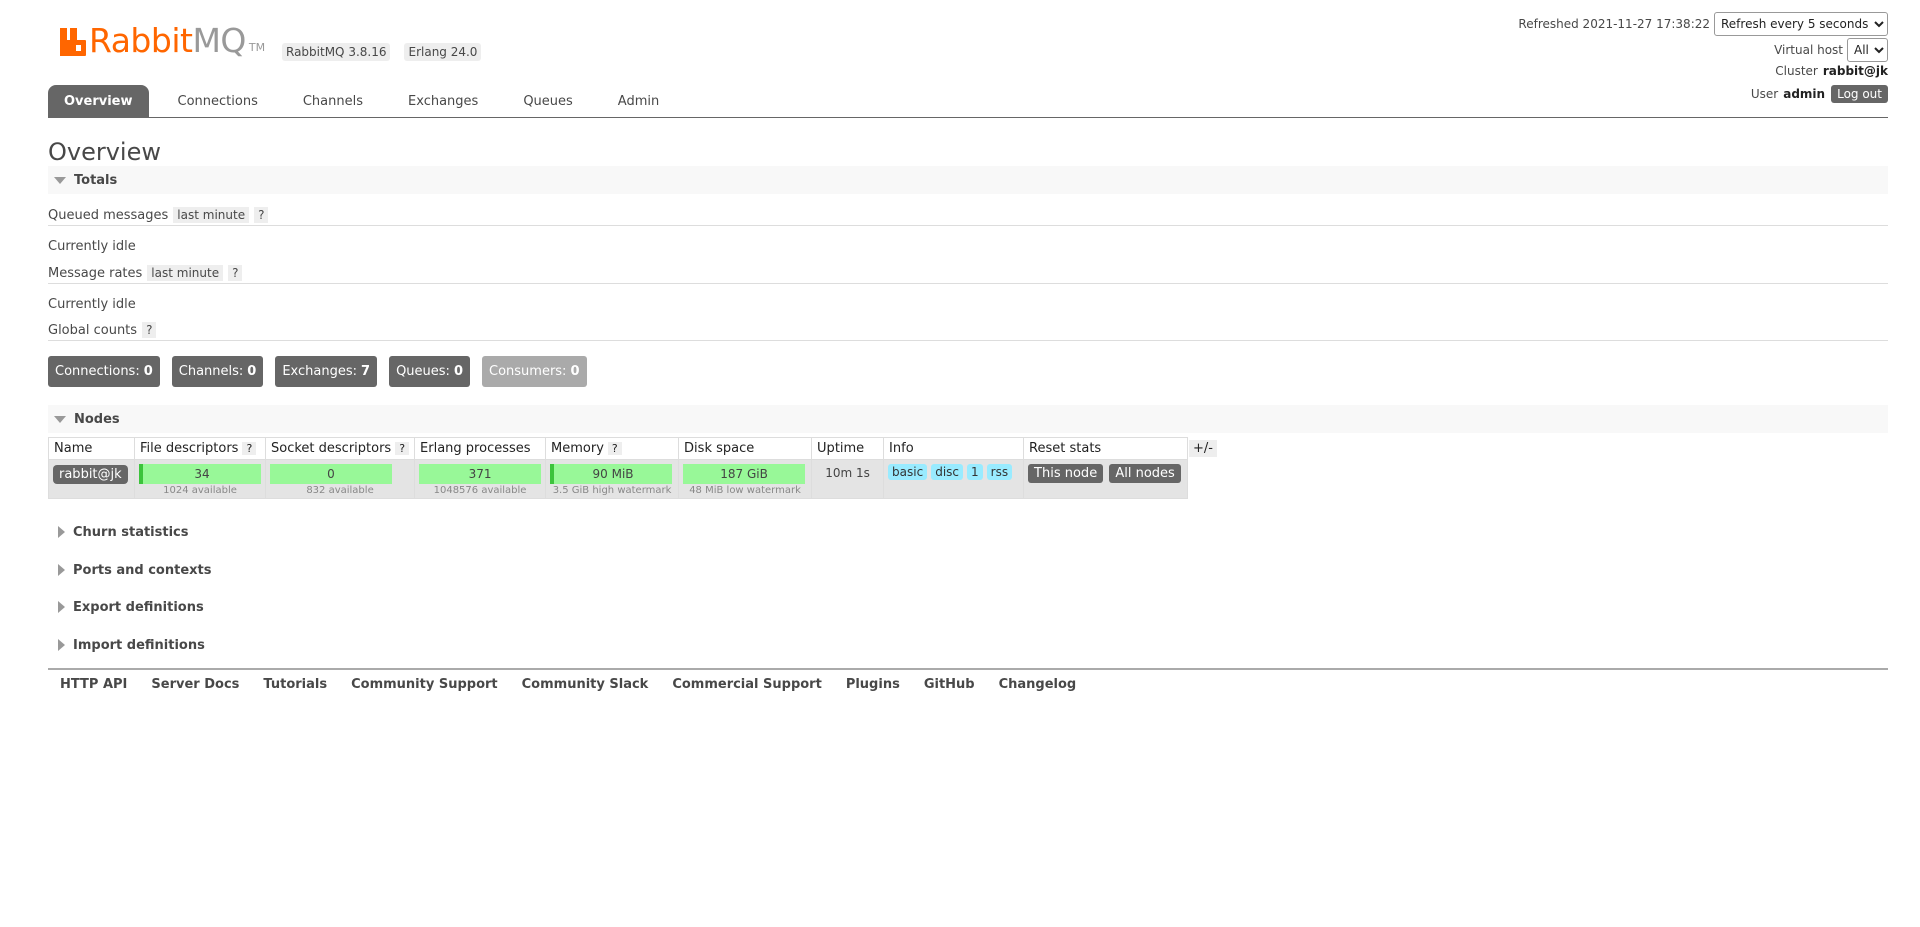 Image resolution: width=1920 pixels, height=927 pixels. What do you see at coordinates (402, 448) in the screenshot?
I see `socket-descriptors-help: ?` at bounding box center [402, 448].